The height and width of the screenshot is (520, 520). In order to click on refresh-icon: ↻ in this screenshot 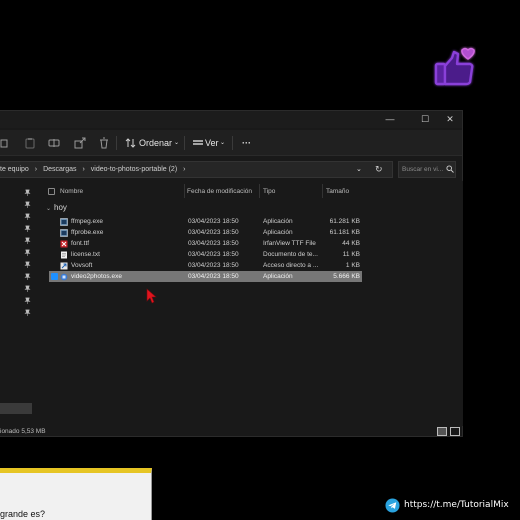, I will do `click(379, 169)`.